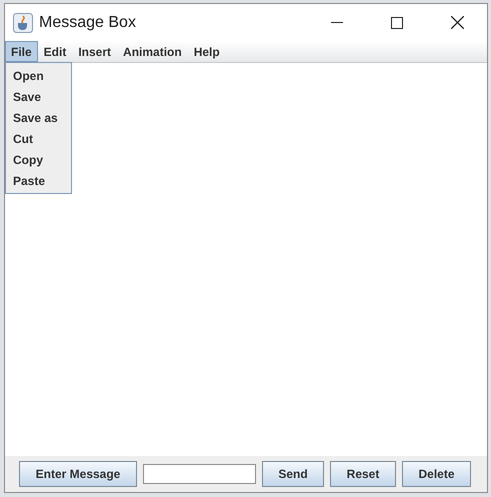 This screenshot has height=497, width=491. What do you see at coordinates (38, 159) in the screenshot?
I see `dropdown-item: Copy` at bounding box center [38, 159].